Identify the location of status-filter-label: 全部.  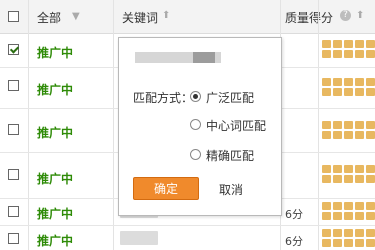
(49, 17).